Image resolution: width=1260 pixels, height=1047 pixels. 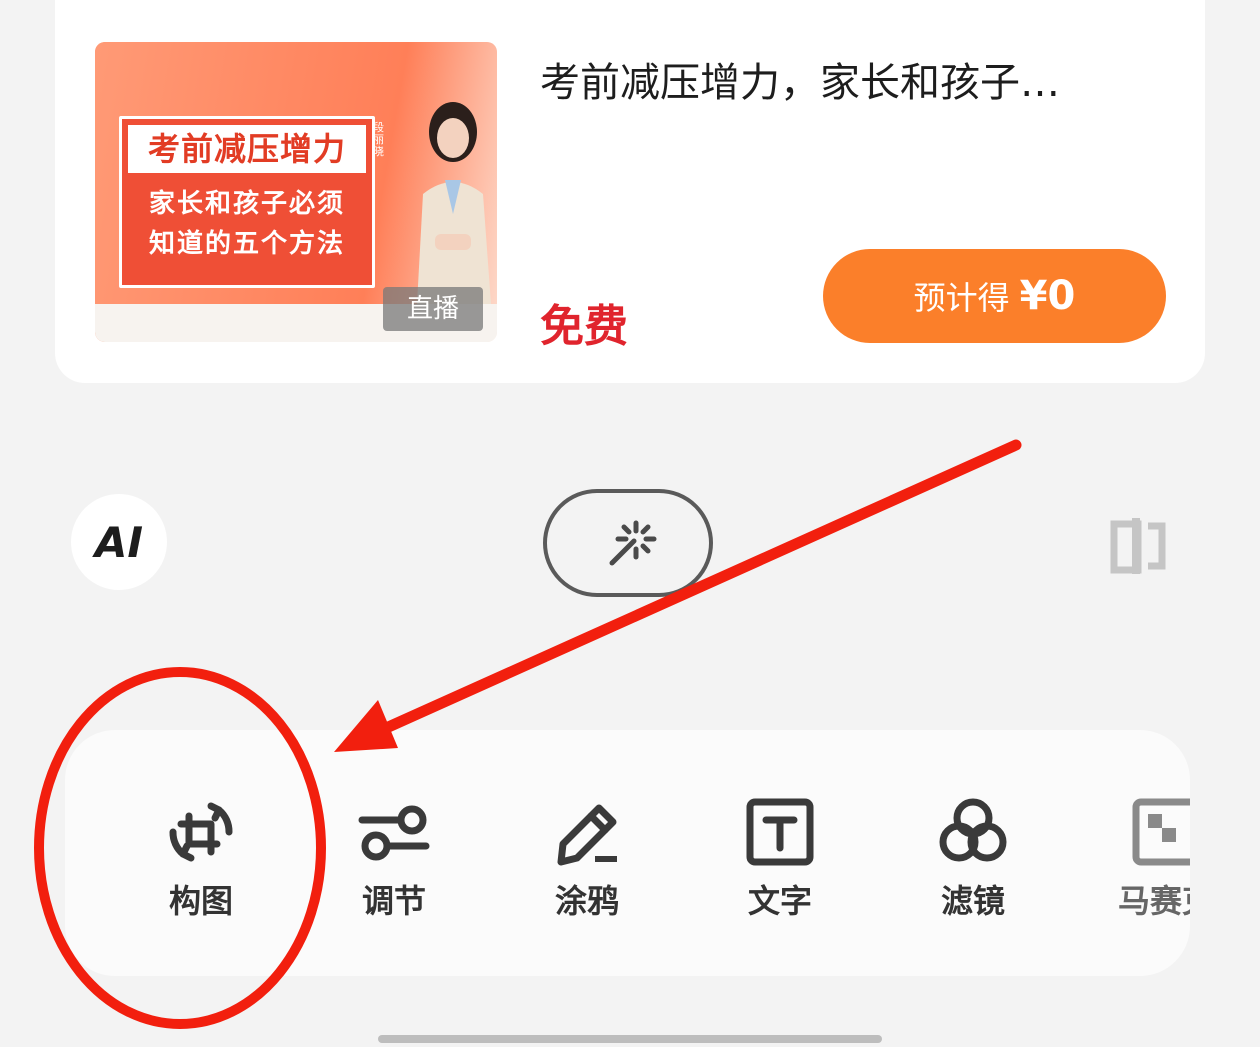 What do you see at coordinates (630, 1039) in the screenshot?
I see `home-indicator` at bounding box center [630, 1039].